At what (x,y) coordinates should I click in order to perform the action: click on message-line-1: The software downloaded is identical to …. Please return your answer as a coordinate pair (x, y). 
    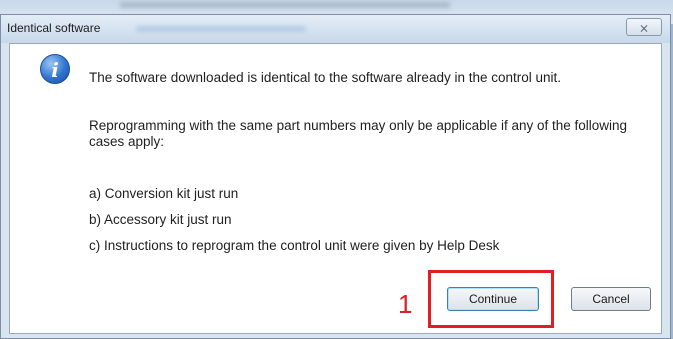
    Looking at the image, I should click on (325, 77).